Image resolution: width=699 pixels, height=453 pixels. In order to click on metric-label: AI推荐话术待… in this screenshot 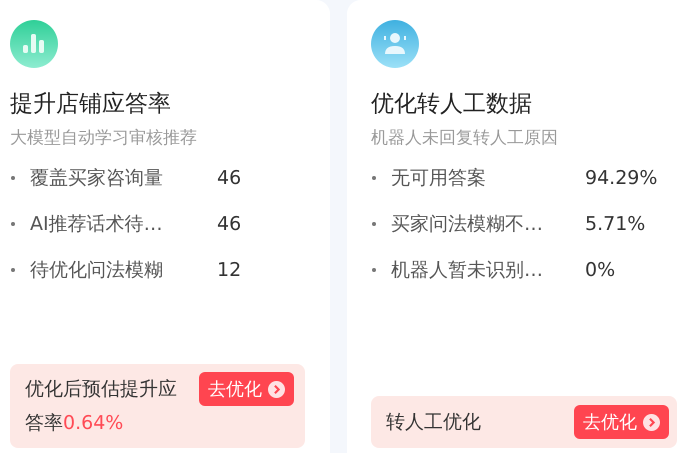, I will do `click(97, 224)`.